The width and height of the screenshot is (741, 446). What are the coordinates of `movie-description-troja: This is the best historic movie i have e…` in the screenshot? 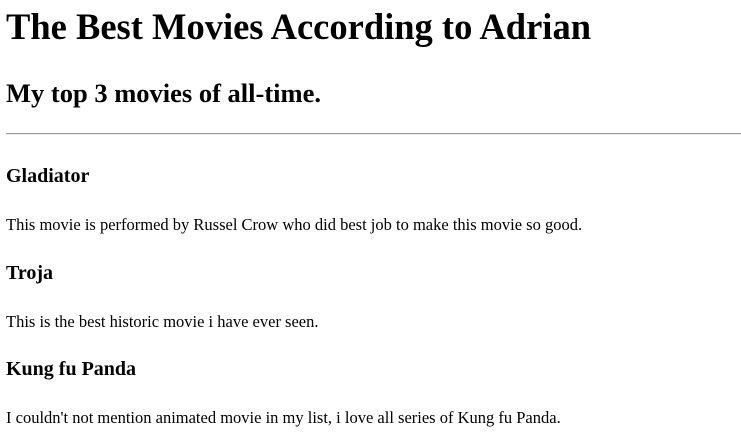 It's located at (162, 321).